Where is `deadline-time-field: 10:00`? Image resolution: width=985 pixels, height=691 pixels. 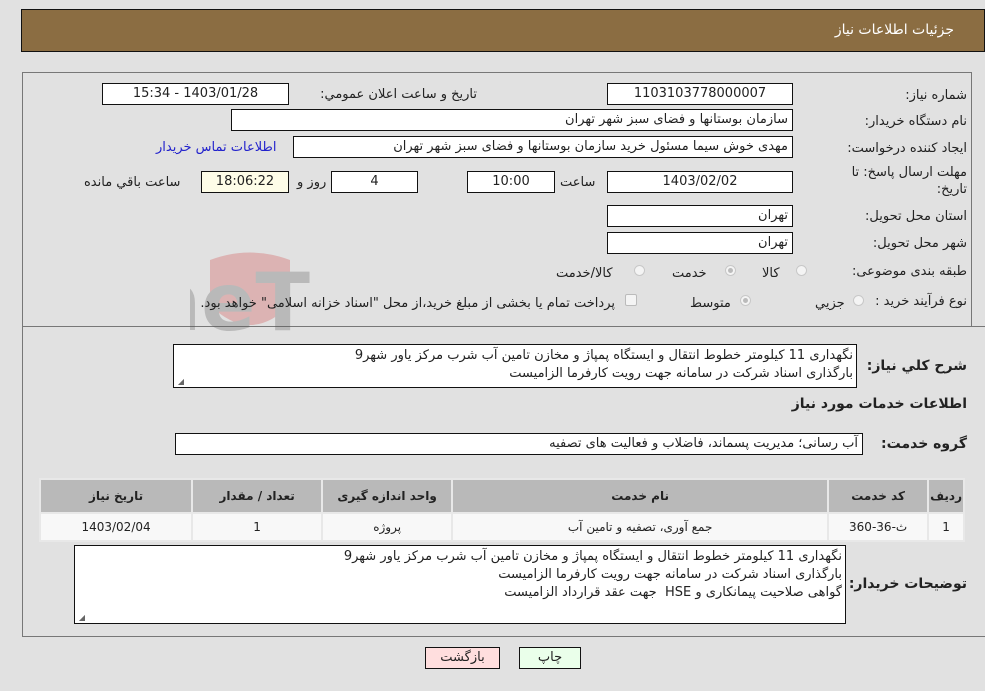
deadline-time-field: 10:00 is located at coordinates (511, 182).